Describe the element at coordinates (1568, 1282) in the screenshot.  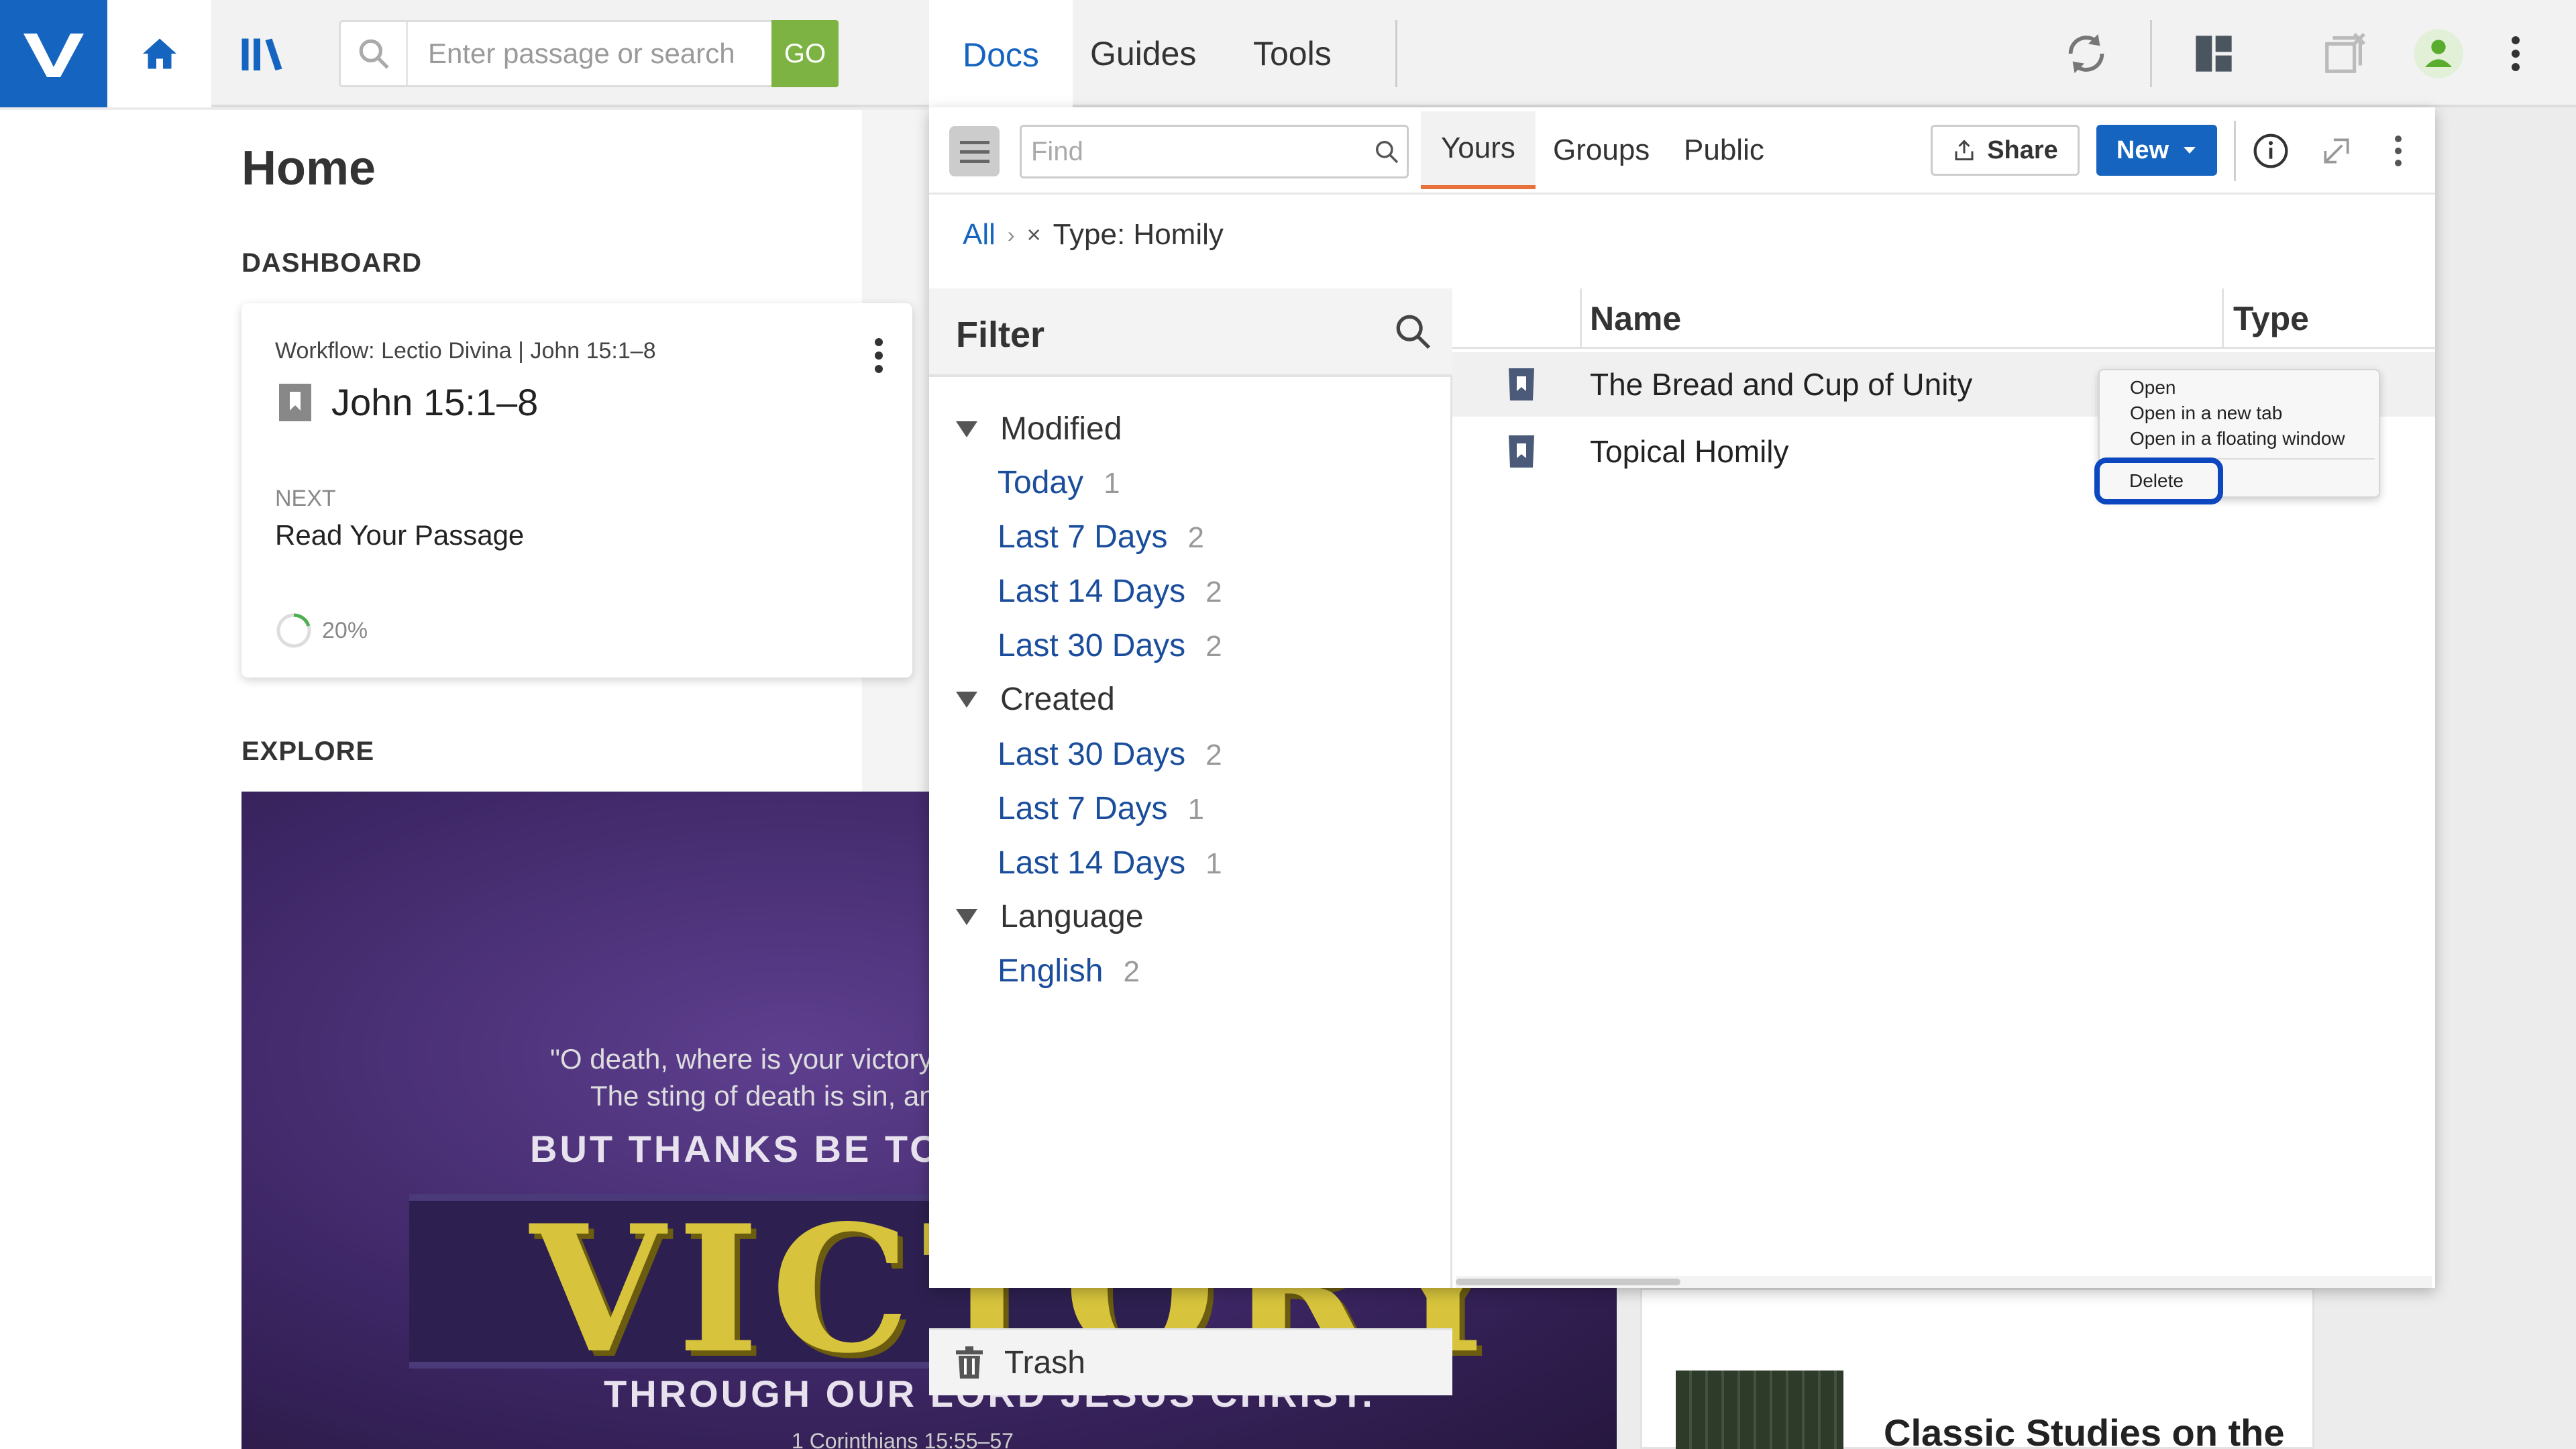
I see `scrollbar-thumb` at that location.